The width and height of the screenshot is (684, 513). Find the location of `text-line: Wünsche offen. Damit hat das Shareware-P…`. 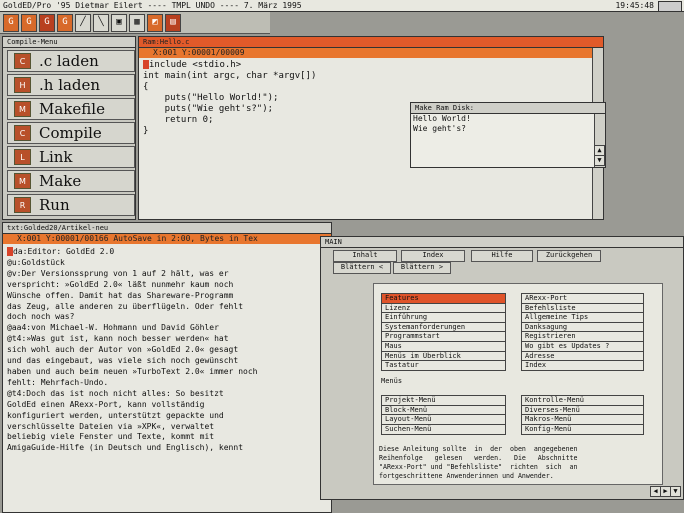

text-line: Wünsche offen. Damit hat das Shareware-P… is located at coordinates (168, 296).